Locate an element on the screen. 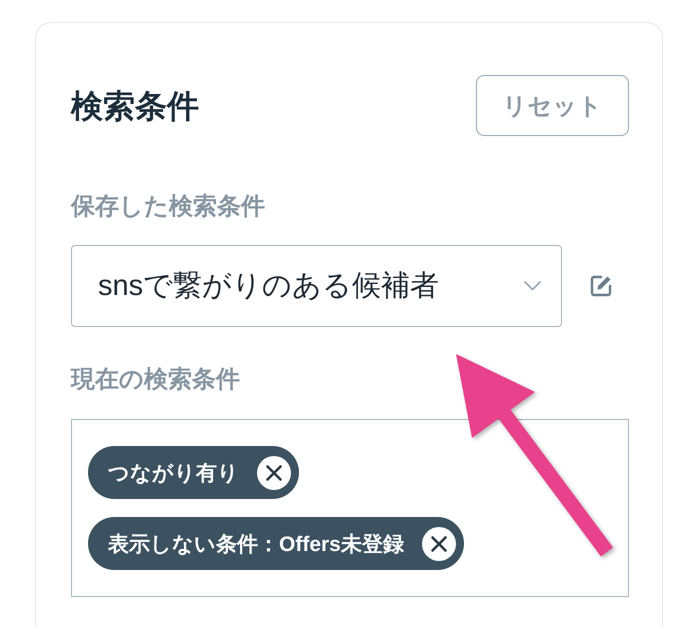 Image resolution: width=676 pixels, height=626 pixels. edit-icon is located at coordinates (601, 286).